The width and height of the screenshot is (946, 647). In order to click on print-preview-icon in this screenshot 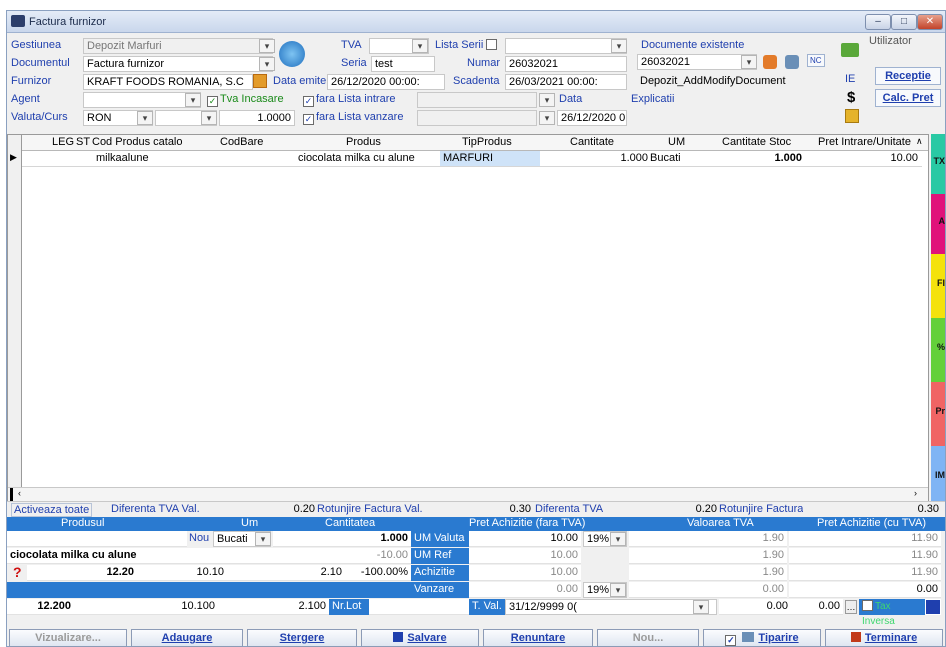, I will do `click(770, 62)`.